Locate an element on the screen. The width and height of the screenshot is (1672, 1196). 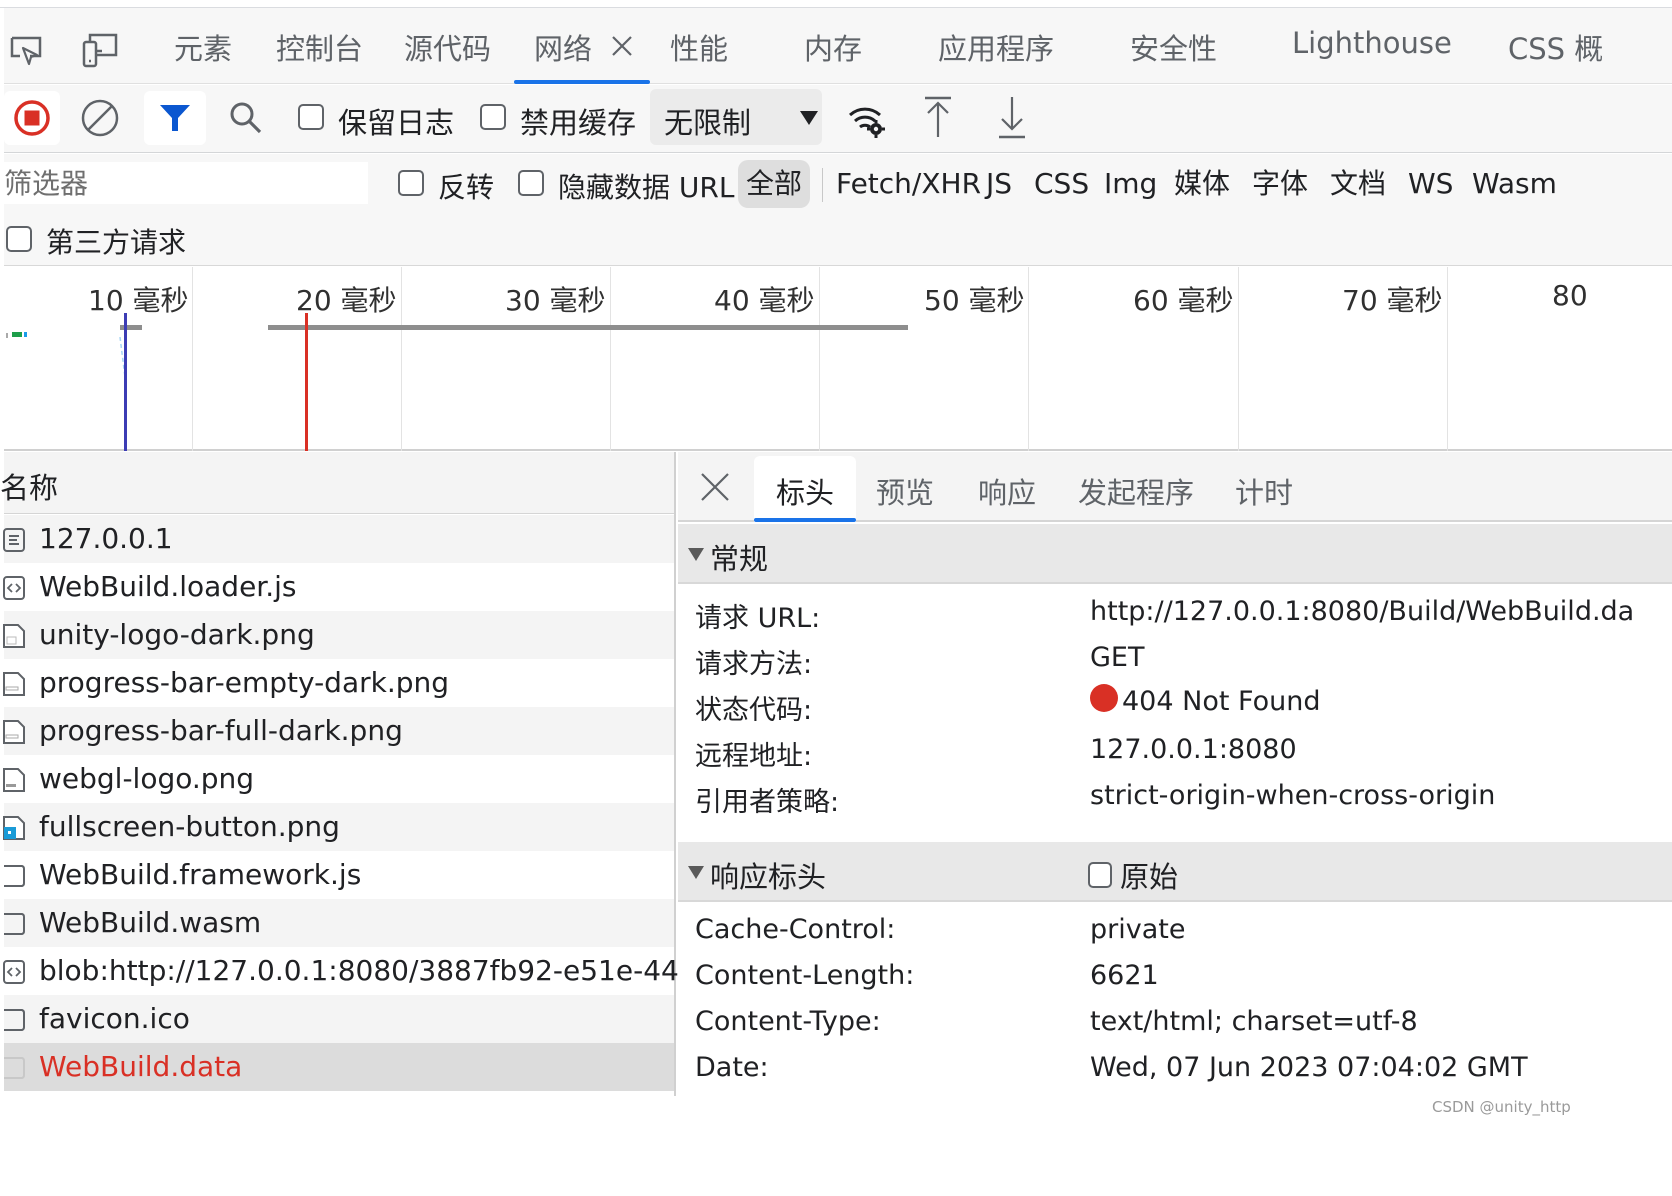
third-party-checkbox is located at coordinates (19, 239).